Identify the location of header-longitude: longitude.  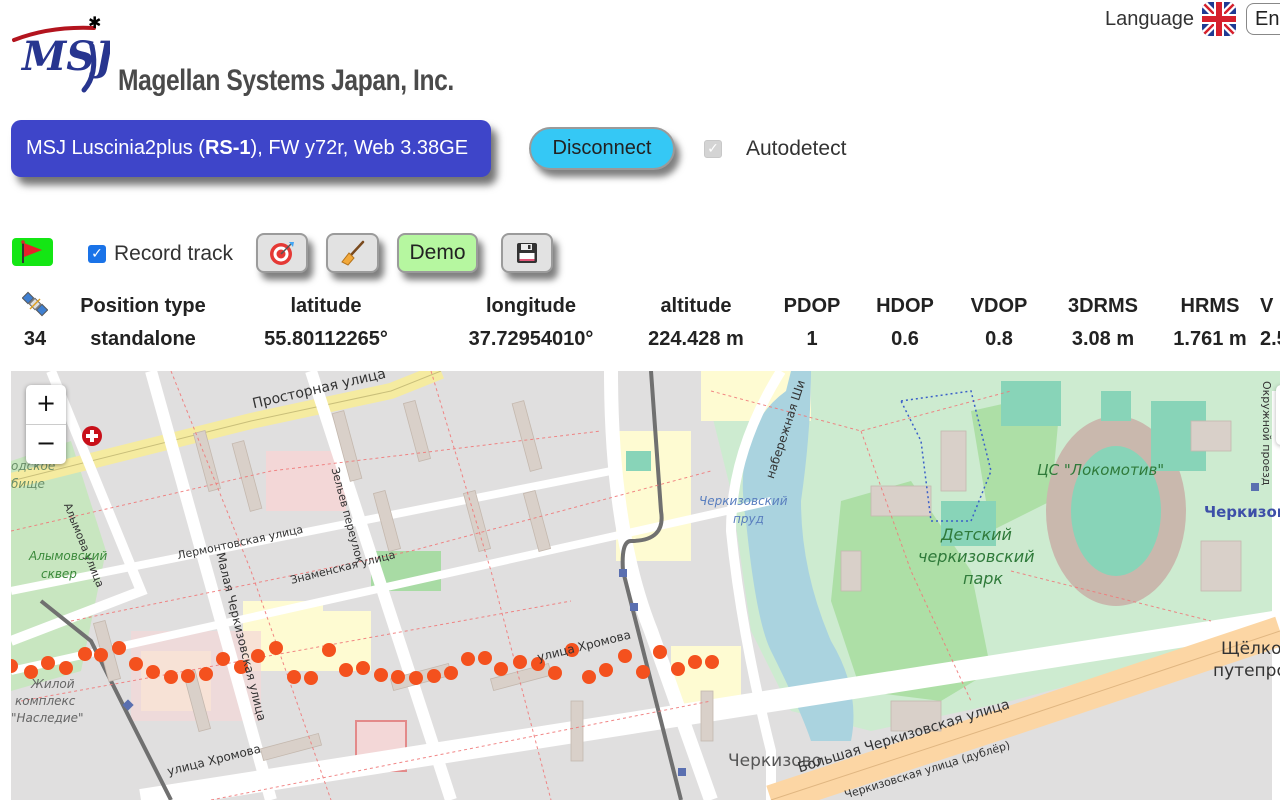
(531, 306).